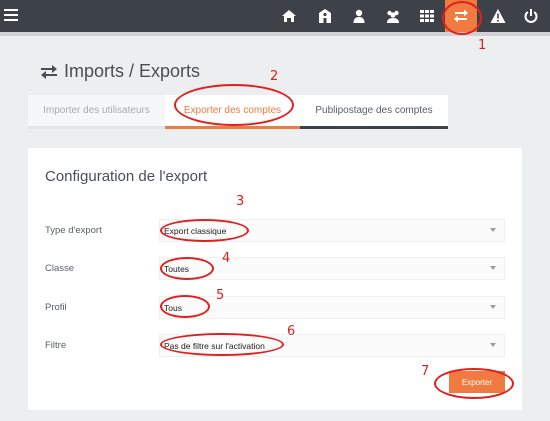  Describe the element at coordinates (56, 345) in the screenshot. I see `filter-label: Filtre` at that location.